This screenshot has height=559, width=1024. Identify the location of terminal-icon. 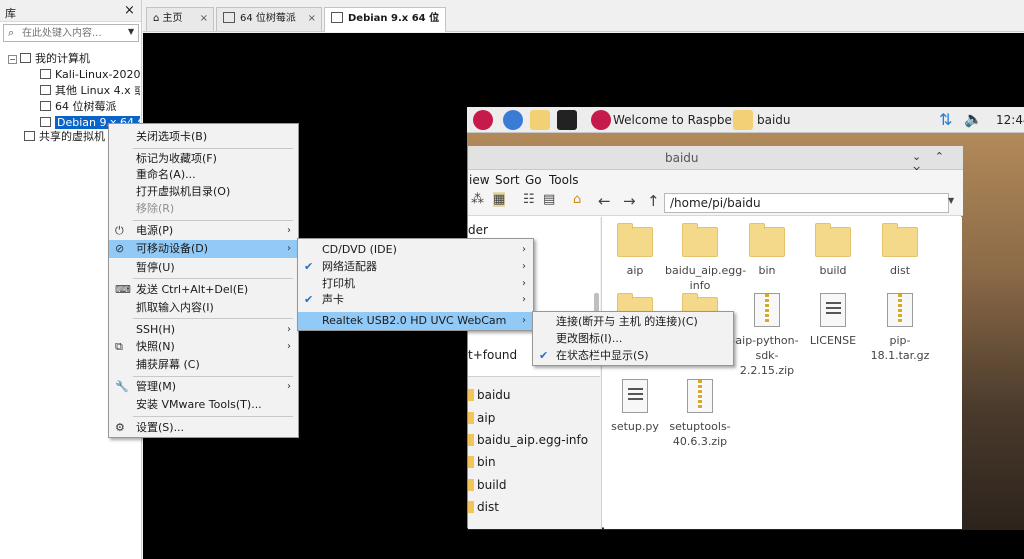
(567, 120).